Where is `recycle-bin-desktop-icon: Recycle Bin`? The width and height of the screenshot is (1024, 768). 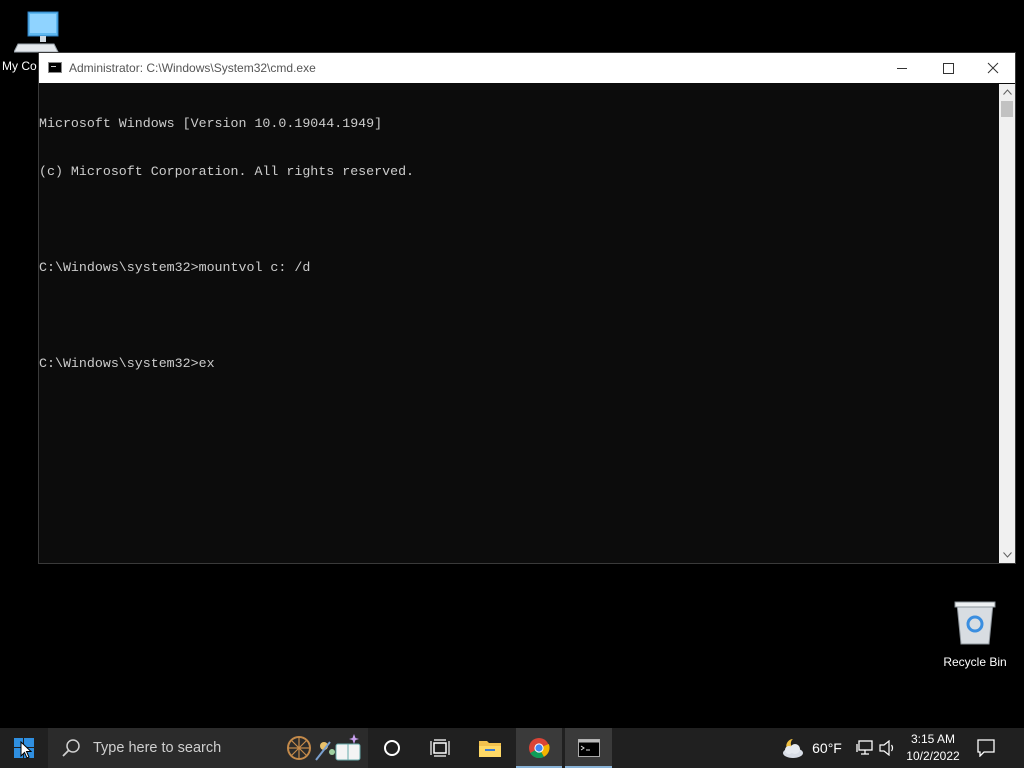 recycle-bin-desktop-icon: Recycle Bin is located at coordinates (975, 634).